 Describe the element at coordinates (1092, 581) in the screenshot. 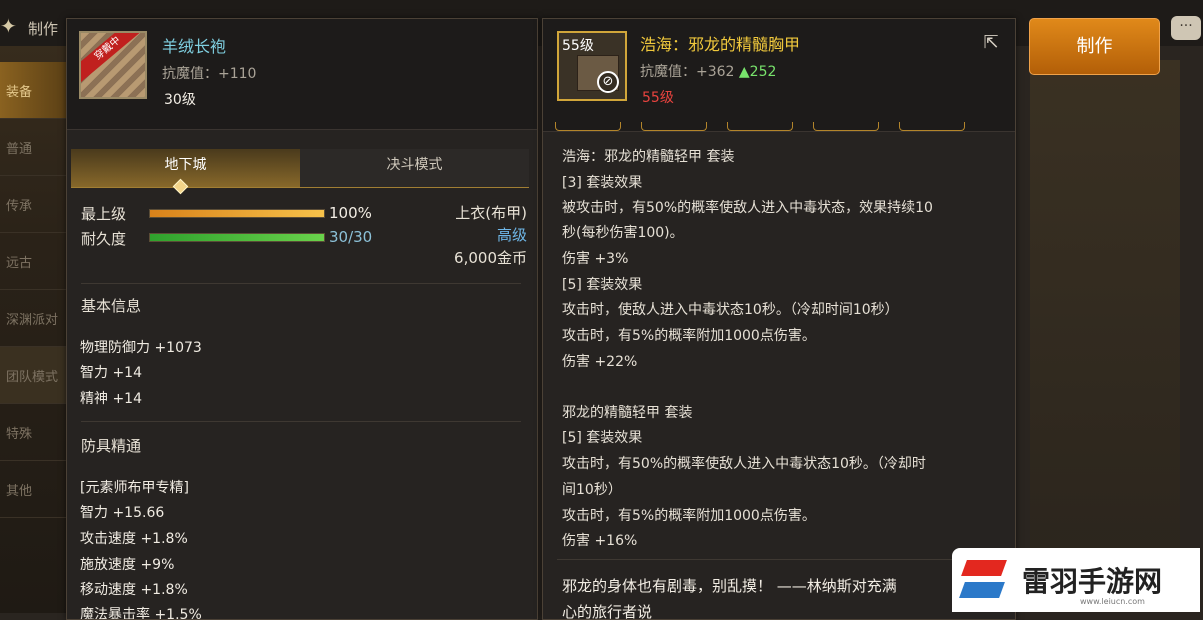

I see `watermark-text: 雷羽手游网` at that location.